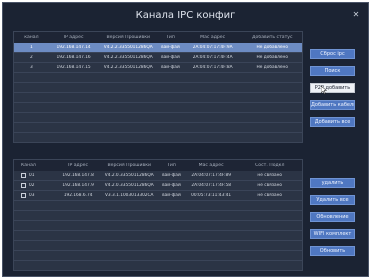 The width and height of the screenshot is (371, 279). I want to click on cell-ip: 192.168.147.9, so click(78, 185).